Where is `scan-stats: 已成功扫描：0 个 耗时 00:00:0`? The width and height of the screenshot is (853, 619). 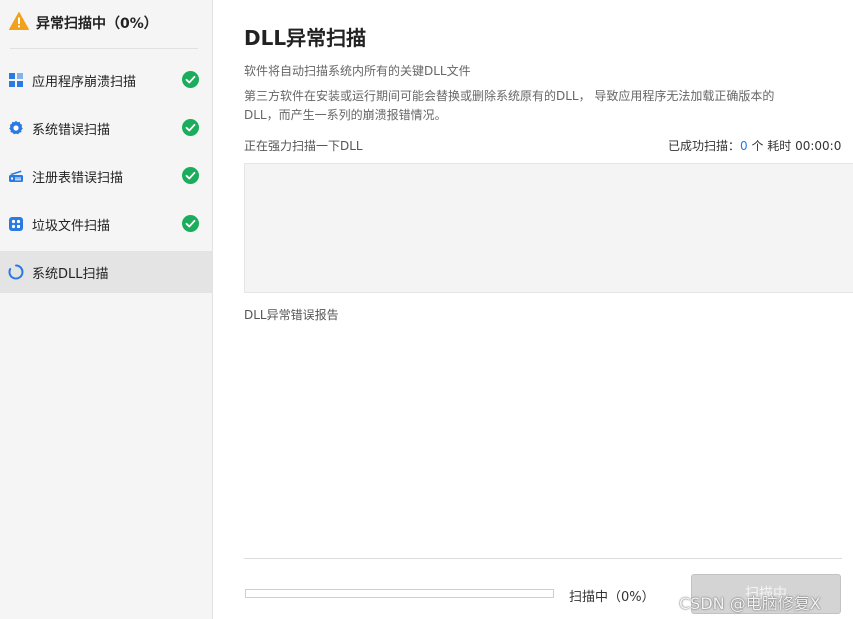 scan-stats: 已成功扫描：0 个 耗时 00:00:0 is located at coordinates (754, 145).